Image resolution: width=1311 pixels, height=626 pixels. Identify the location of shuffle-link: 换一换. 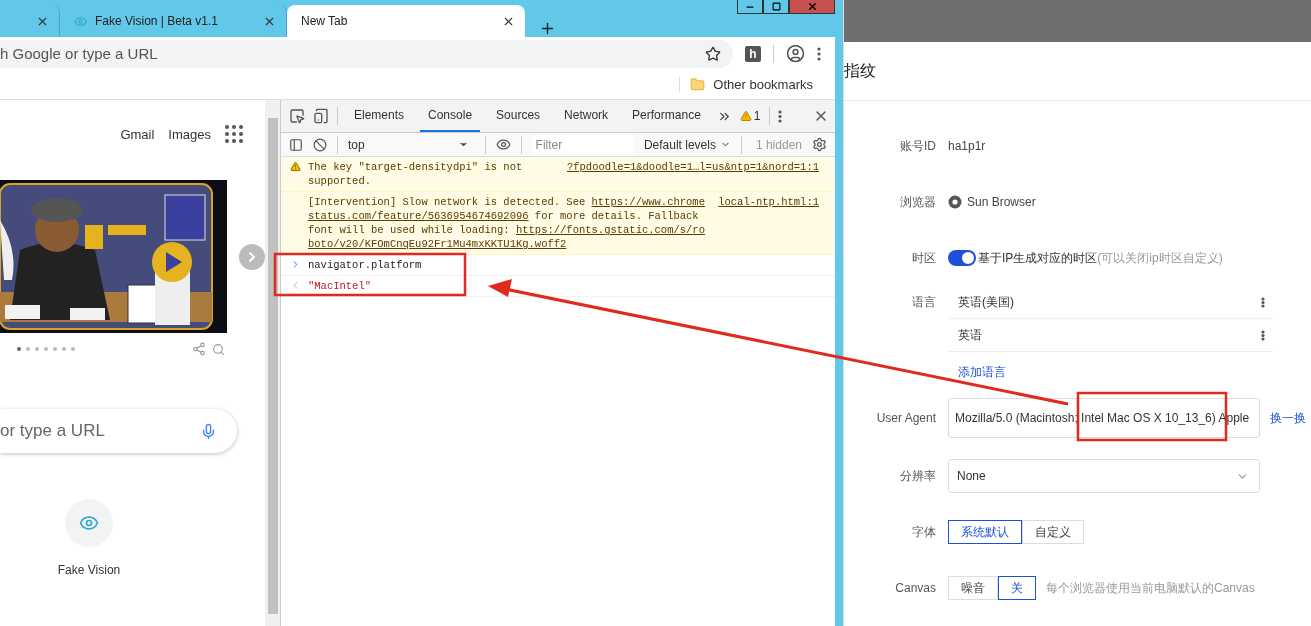
(1288, 418).